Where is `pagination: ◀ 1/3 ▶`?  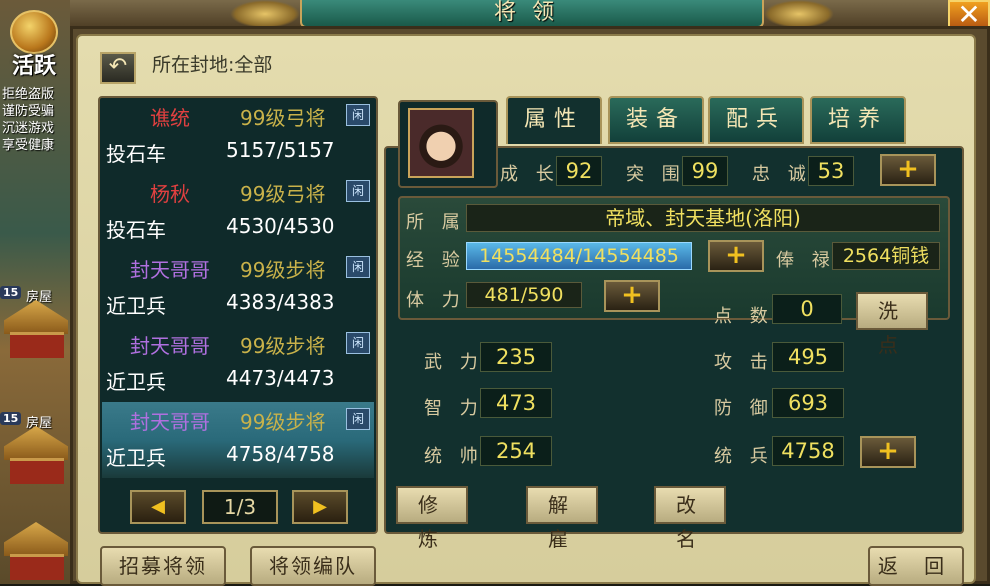 pagination: ◀ 1/3 ▶ is located at coordinates (240, 507).